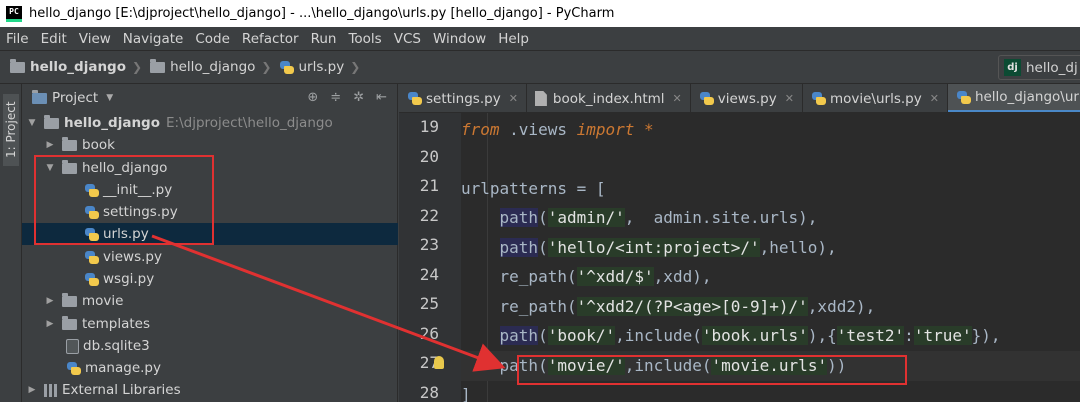  What do you see at coordinates (430, 257) in the screenshot?
I see `line-number-gutter: 19 20 21 22 23 24 25 26 27 28` at bounding box center [430, 257].